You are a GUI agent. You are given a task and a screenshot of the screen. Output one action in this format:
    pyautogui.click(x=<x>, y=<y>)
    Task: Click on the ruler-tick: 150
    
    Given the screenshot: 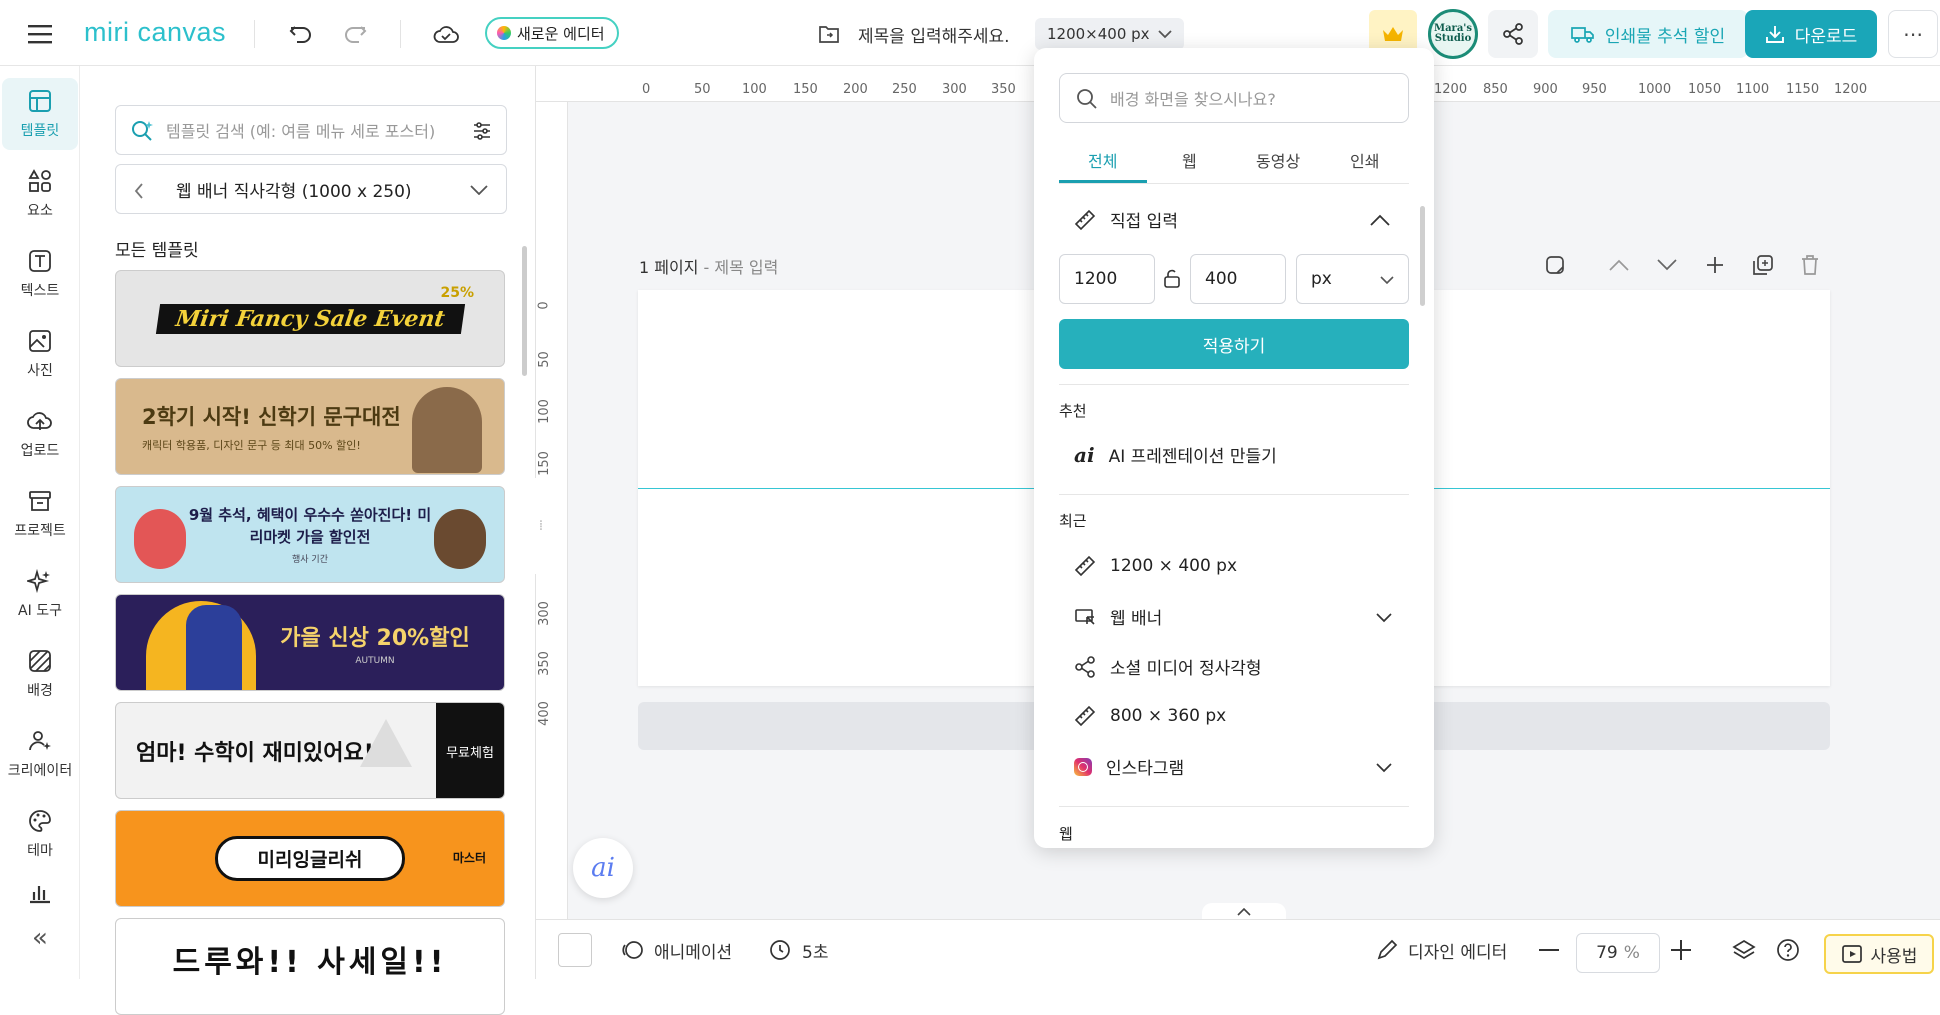 What is the action you would take?
    pyautogui.click(x=805, y=89)
    